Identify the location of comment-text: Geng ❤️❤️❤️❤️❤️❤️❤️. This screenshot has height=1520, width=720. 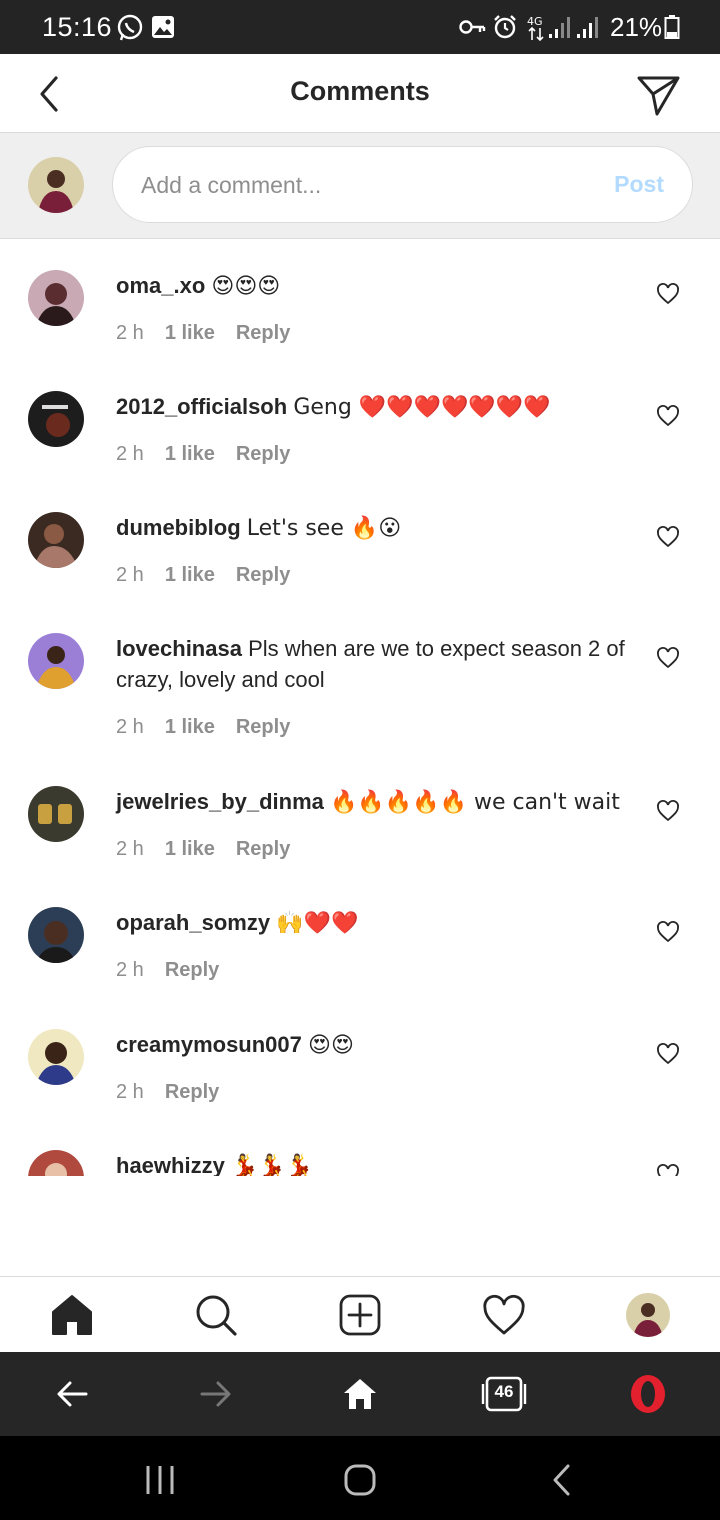
(422, 407).